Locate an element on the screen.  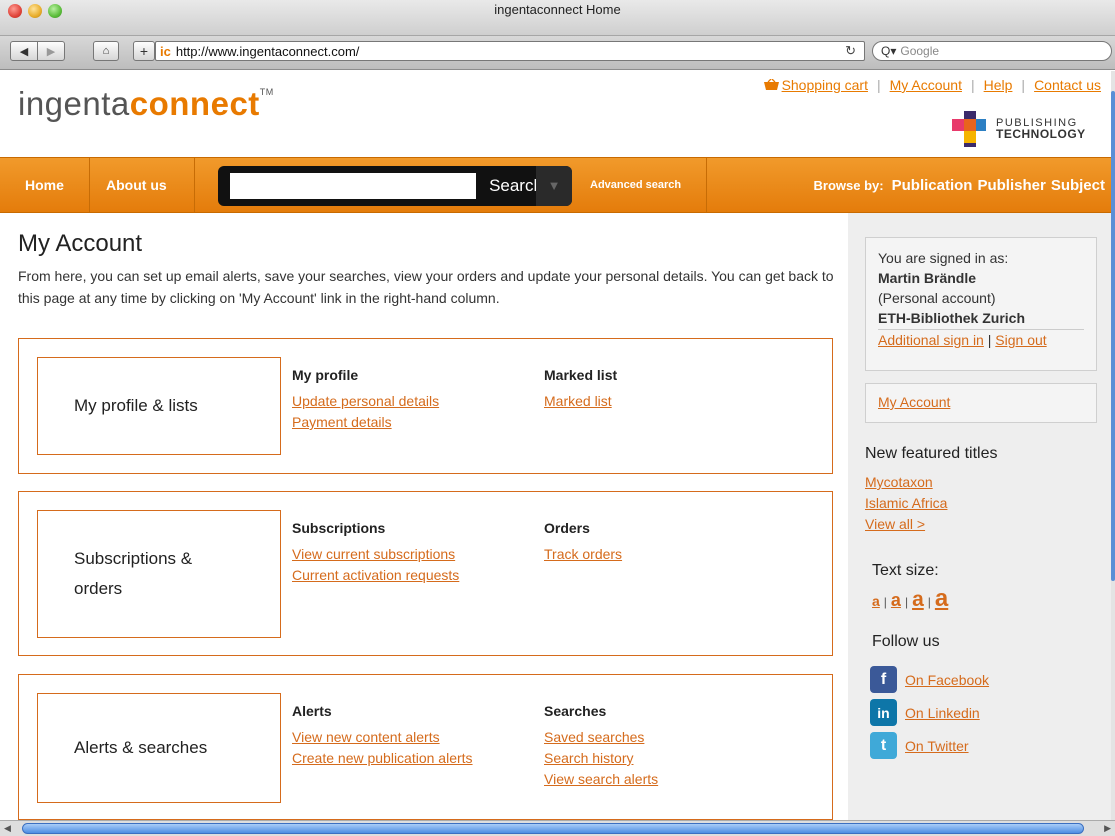
horizontal-scrollbar: ◀ ▶ is located at coordinates (557, 828).